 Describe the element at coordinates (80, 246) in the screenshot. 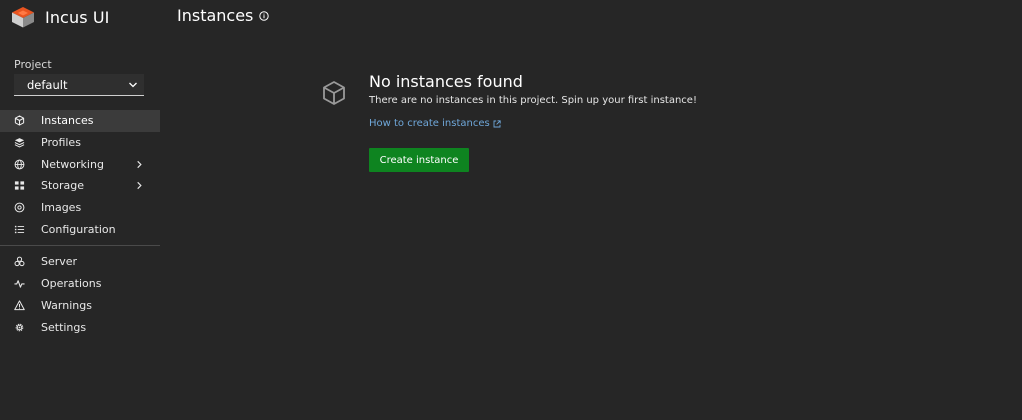

I see `nav-divider` at that location.